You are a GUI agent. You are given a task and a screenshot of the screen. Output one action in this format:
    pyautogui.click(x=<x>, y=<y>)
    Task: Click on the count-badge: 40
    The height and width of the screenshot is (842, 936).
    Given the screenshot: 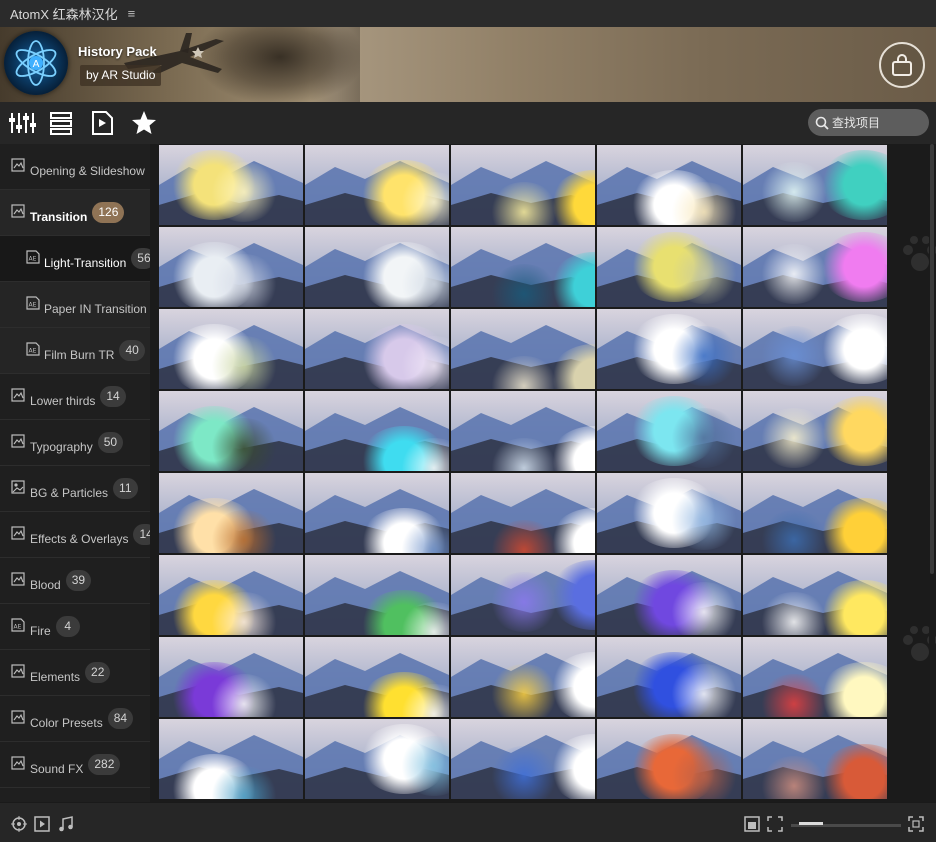 What is the action you would take?
    pyautogui.click(x=132, y=350)
    